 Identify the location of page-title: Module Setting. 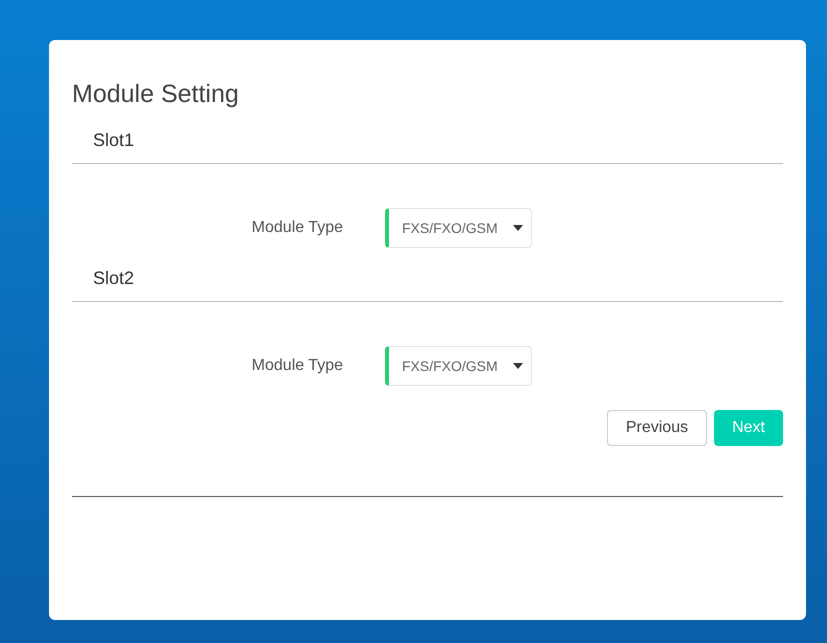
(156, 94).